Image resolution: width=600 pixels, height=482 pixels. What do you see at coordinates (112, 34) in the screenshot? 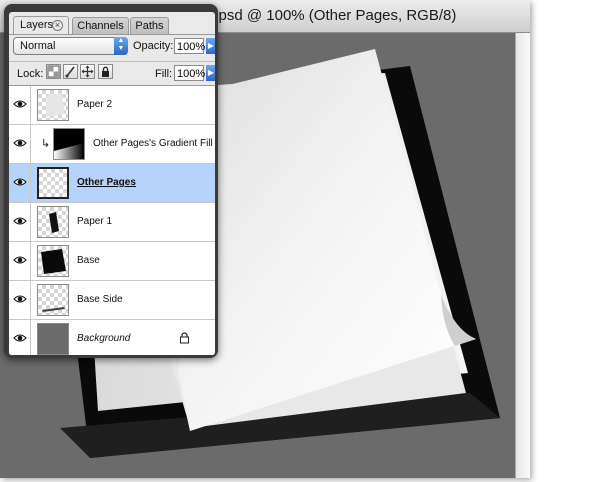
I see `tab-bar-divider` at bounding box center [112, 34].